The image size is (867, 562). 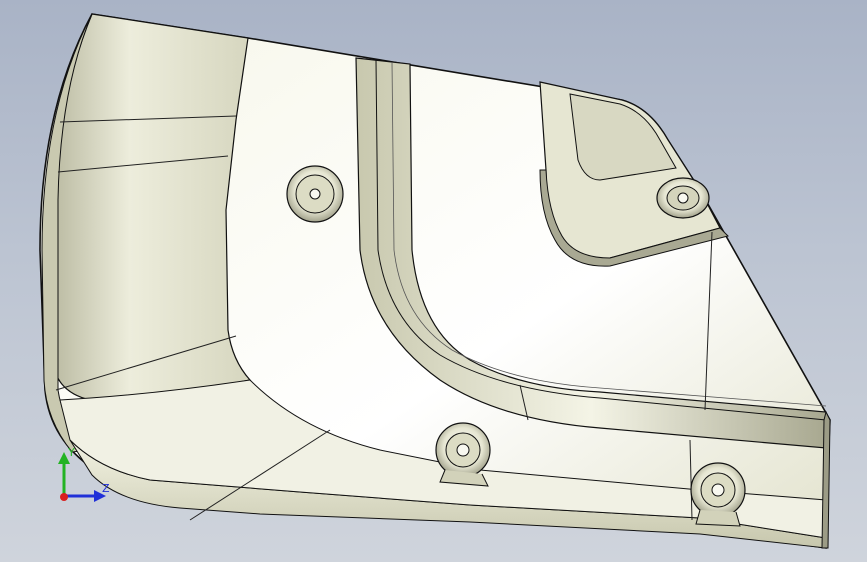 I want to click on x-axis-dot, so click(x=64, y=497).